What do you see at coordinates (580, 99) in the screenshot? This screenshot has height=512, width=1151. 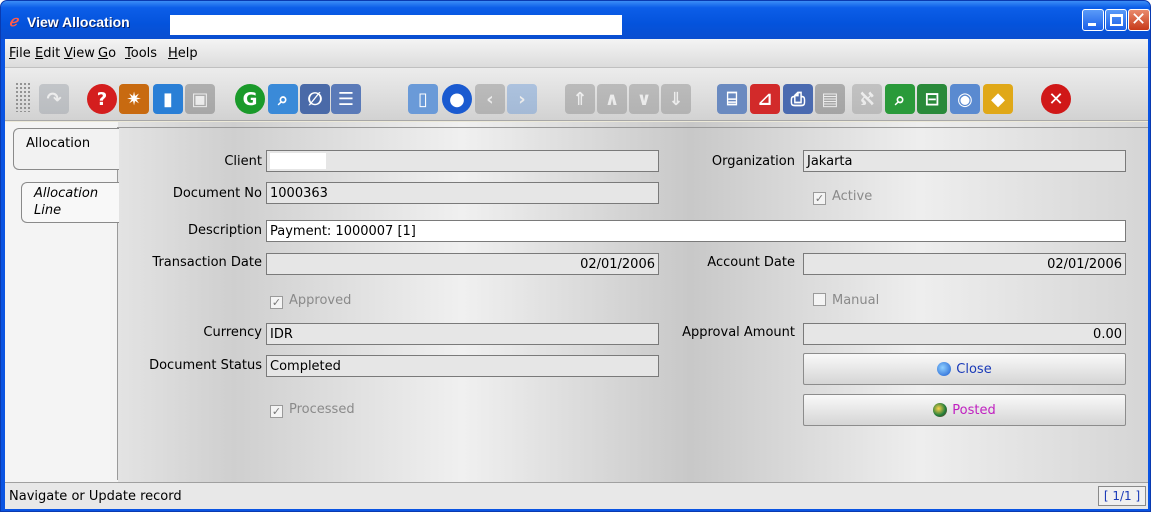 I see `first-record-icon: ⇑` at bounding box center [580, 99].